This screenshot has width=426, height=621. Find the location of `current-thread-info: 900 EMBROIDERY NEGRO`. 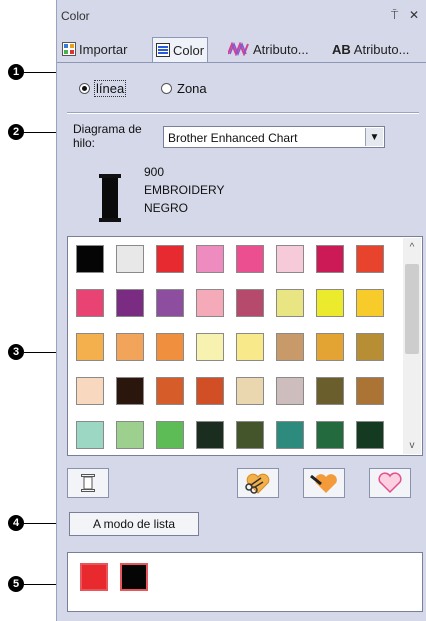

current-thread-info: 900 EMBROIDERY NEGRO is located at coordinates (184, 190).